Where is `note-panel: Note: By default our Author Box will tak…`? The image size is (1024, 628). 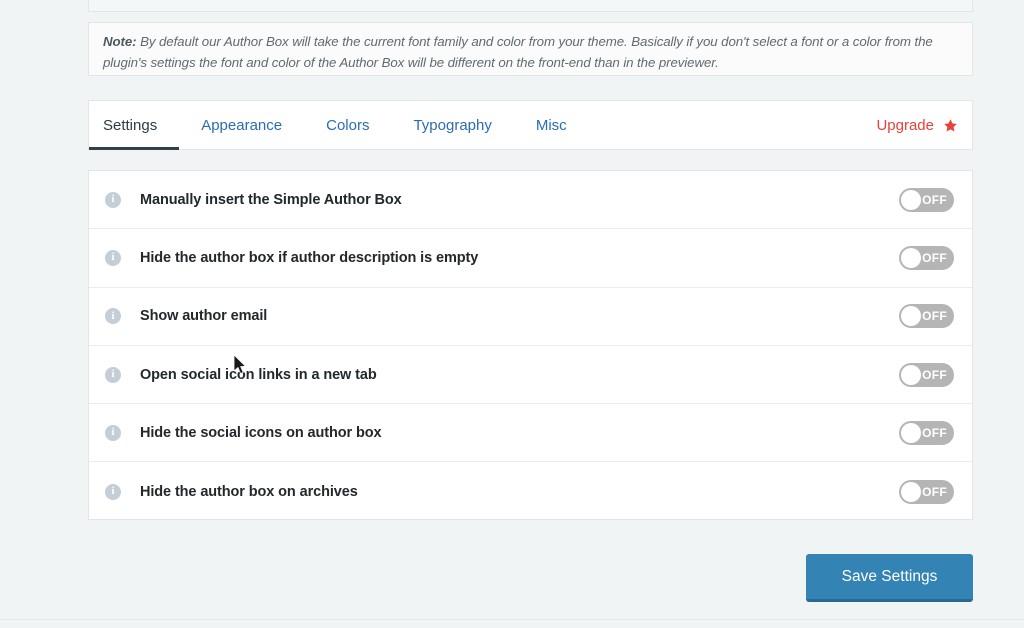
note-panel: Note: By default our Author Box will tak… is located at coordinates (530, 49).